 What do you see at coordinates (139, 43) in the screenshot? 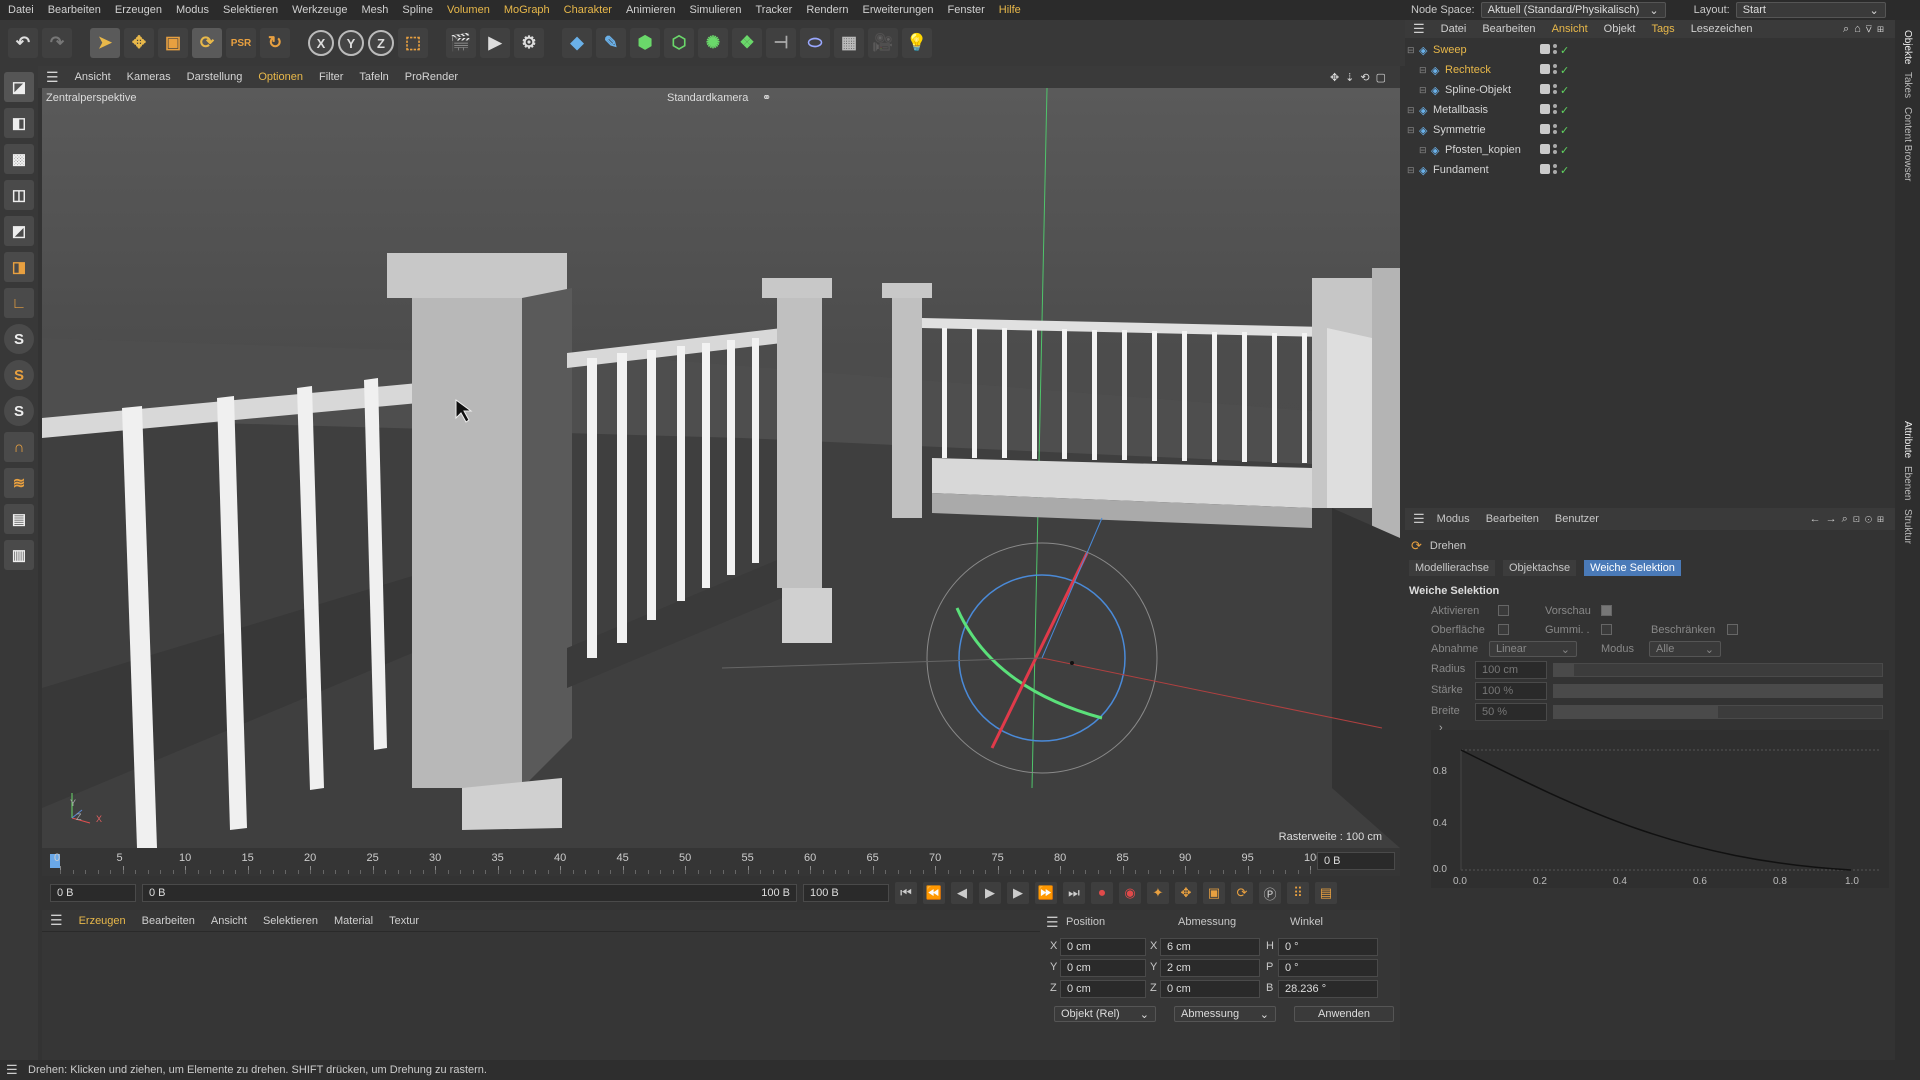
I see `move-icon: ✥` at bounding box center [139, 43].